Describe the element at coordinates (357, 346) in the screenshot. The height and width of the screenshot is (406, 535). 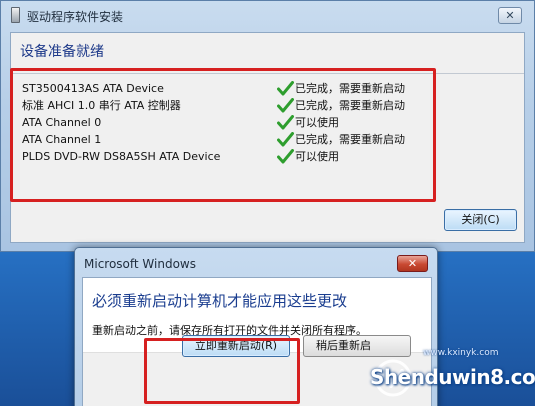
I see `restart-later-button: 稍后重新启` at that location.